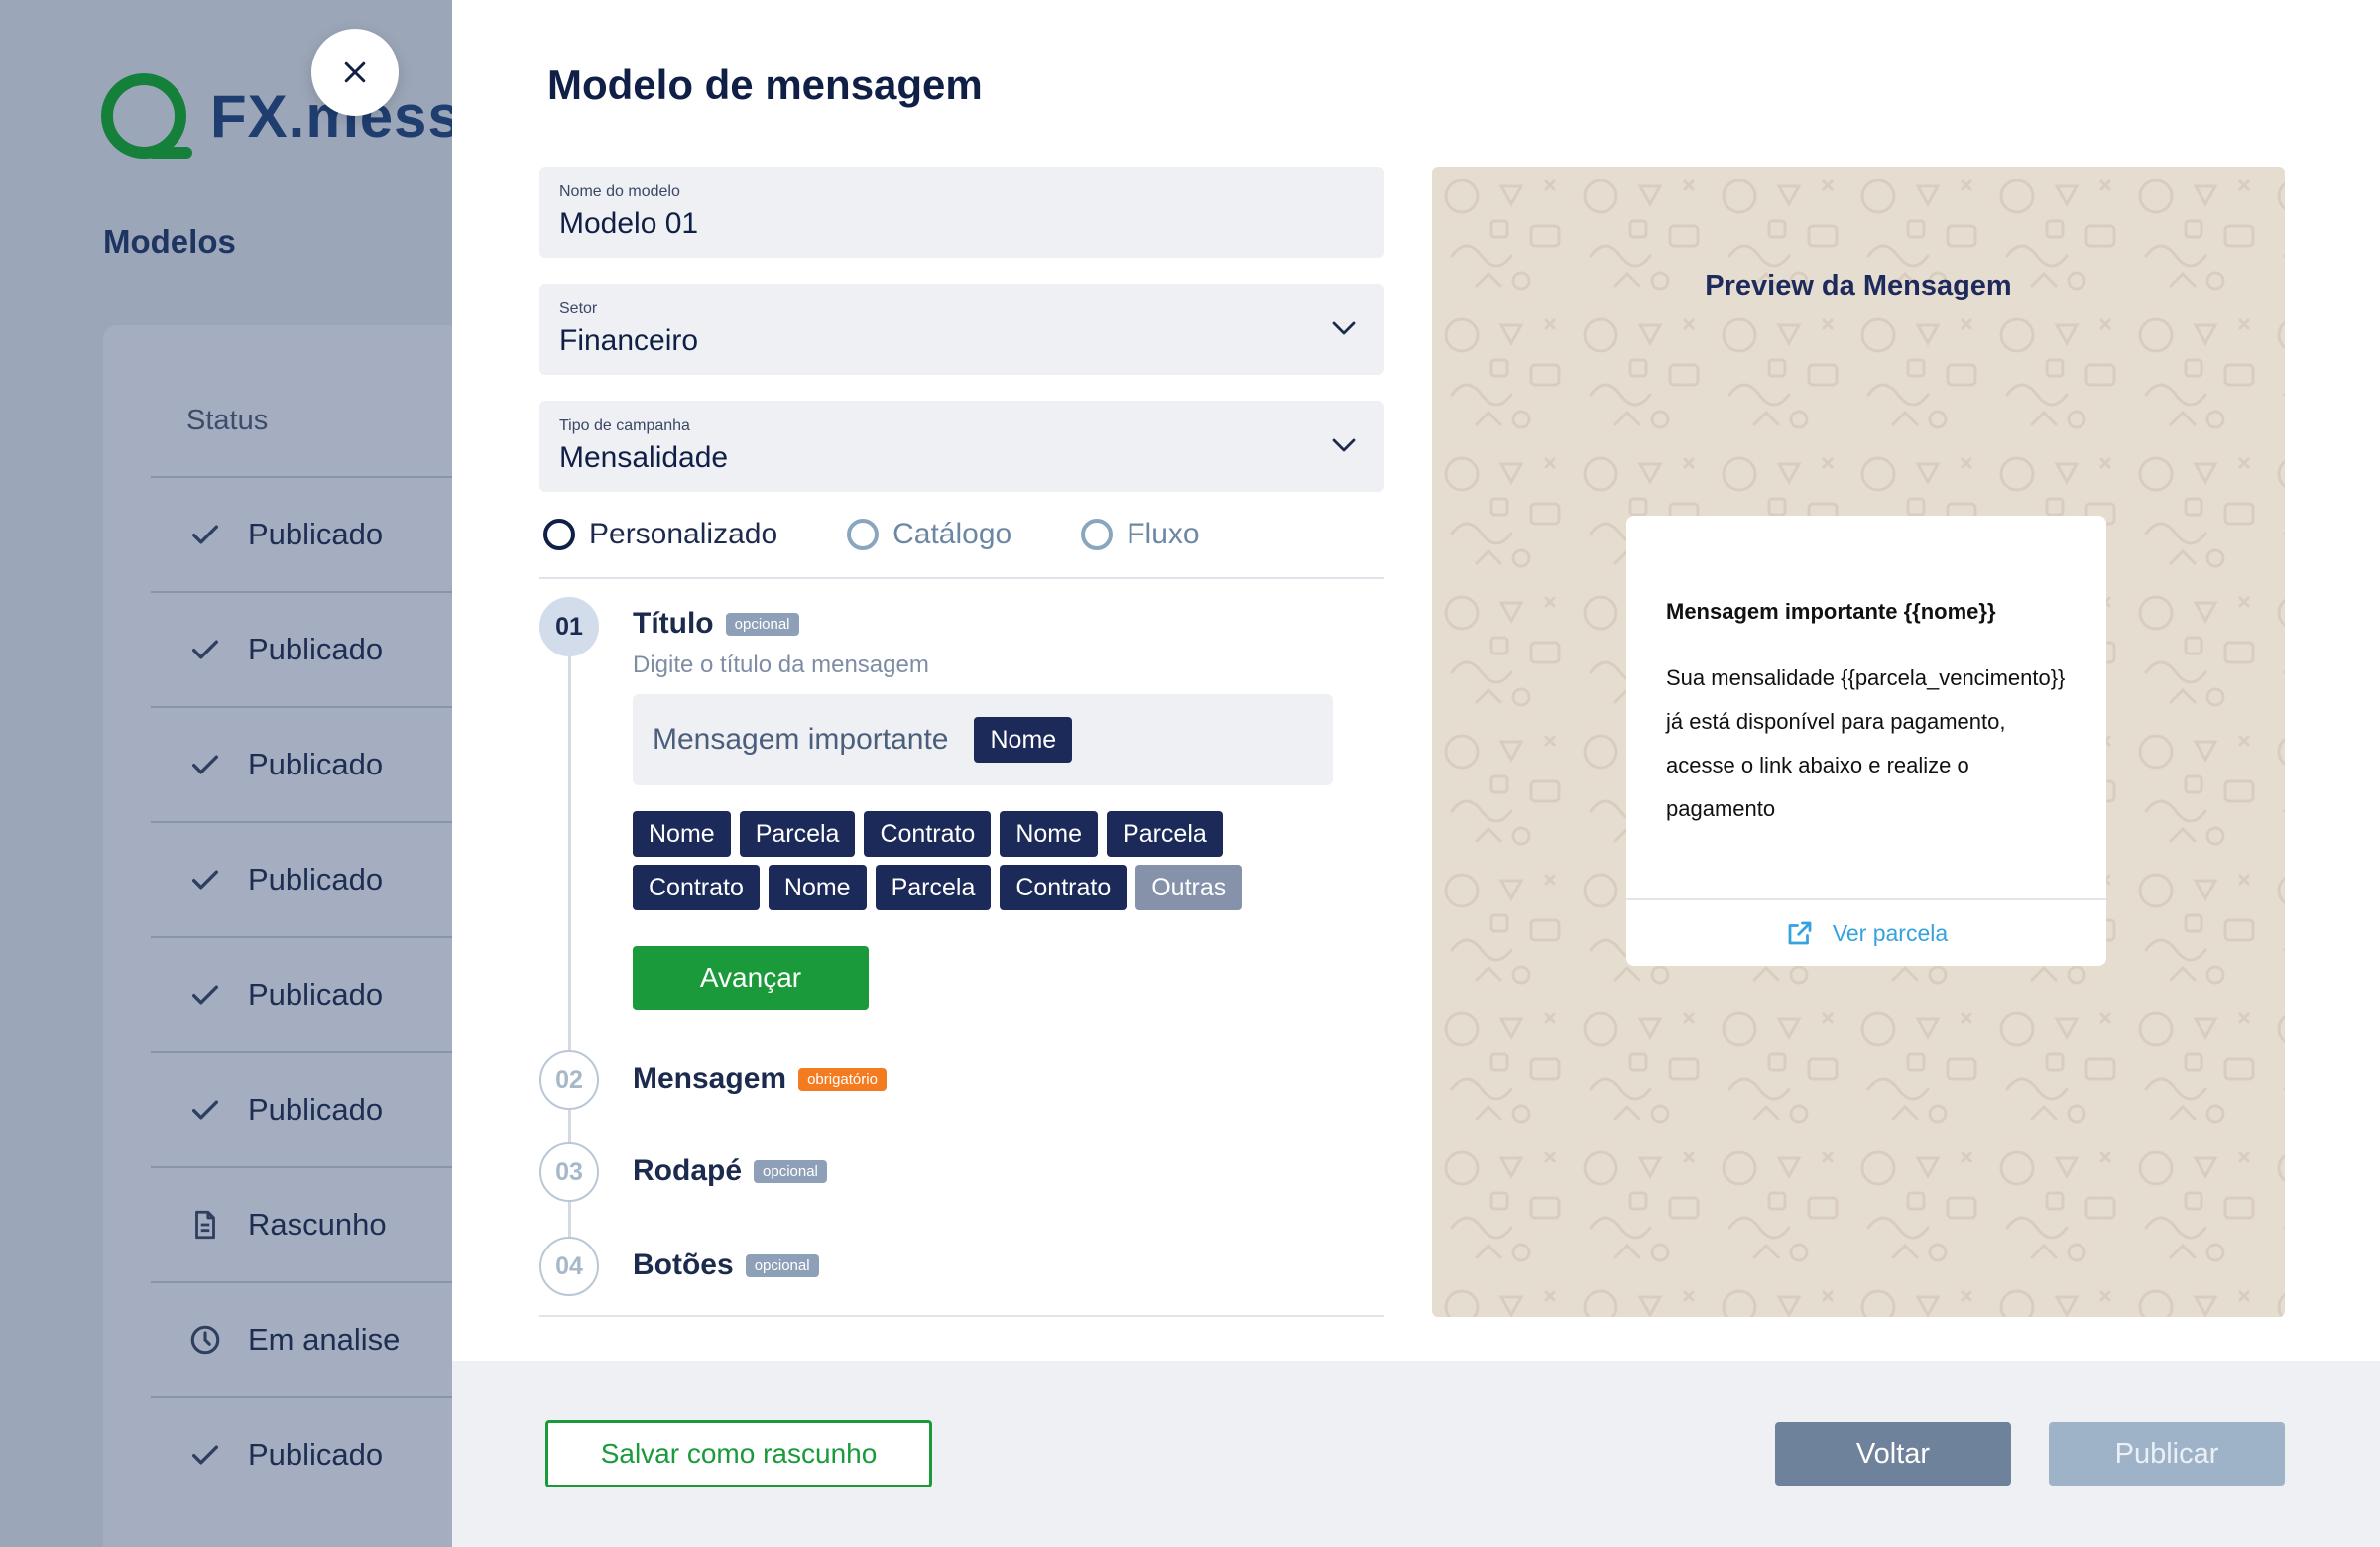  What do you see at coordinates (688, 1170) in the screenshot?
I see `step-title-text: Rodapé` at bounding box center [688, 1170].